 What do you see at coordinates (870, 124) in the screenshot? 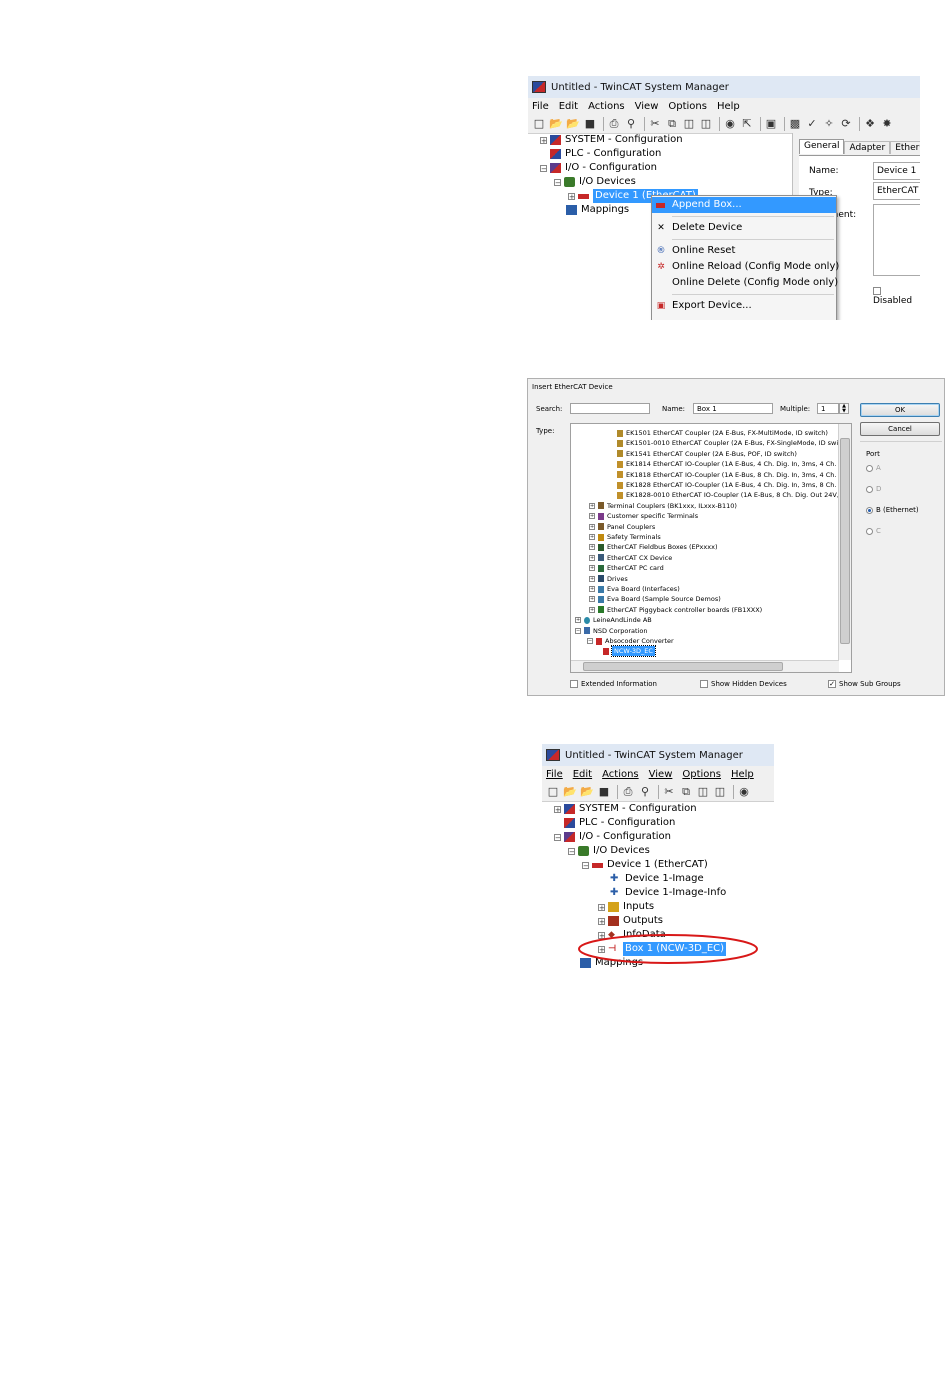
I see `config-mode-icon: ❖` at bounding box center [870, 124].